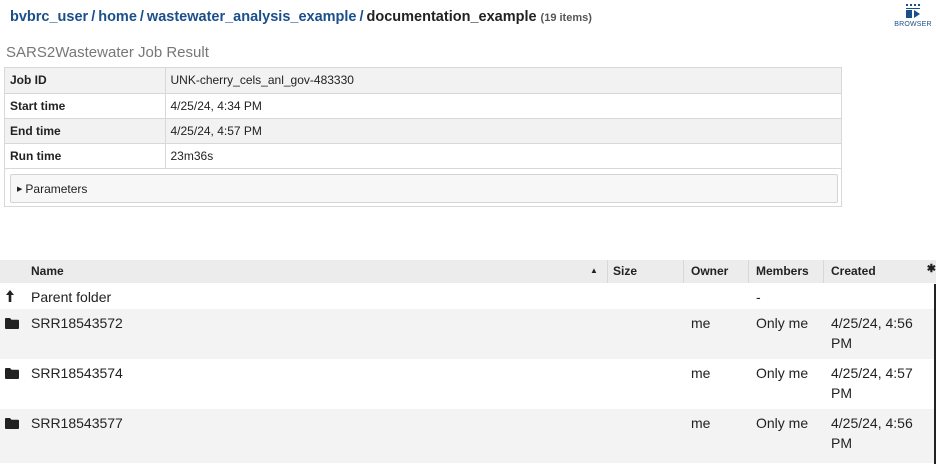  What do you see at coordinates (503, 131) in the screenshot?
I see `job-value: 4/25/24, 4:57 PM` at bounding box center [503, 131].